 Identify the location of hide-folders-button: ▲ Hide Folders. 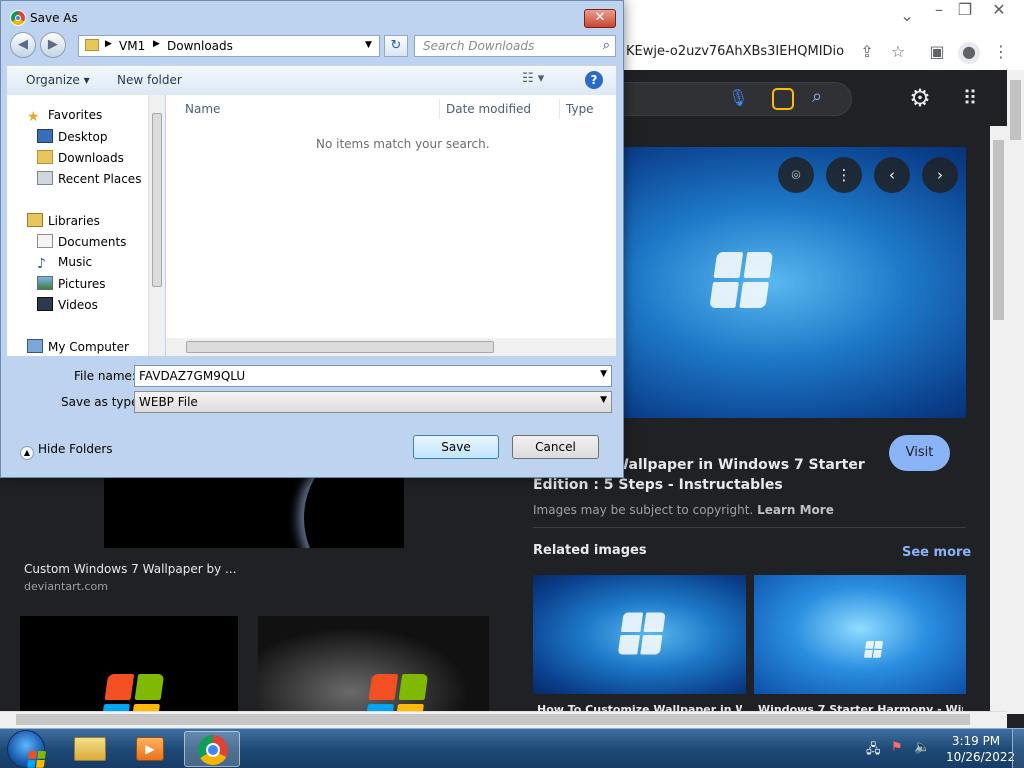
(66, 451).